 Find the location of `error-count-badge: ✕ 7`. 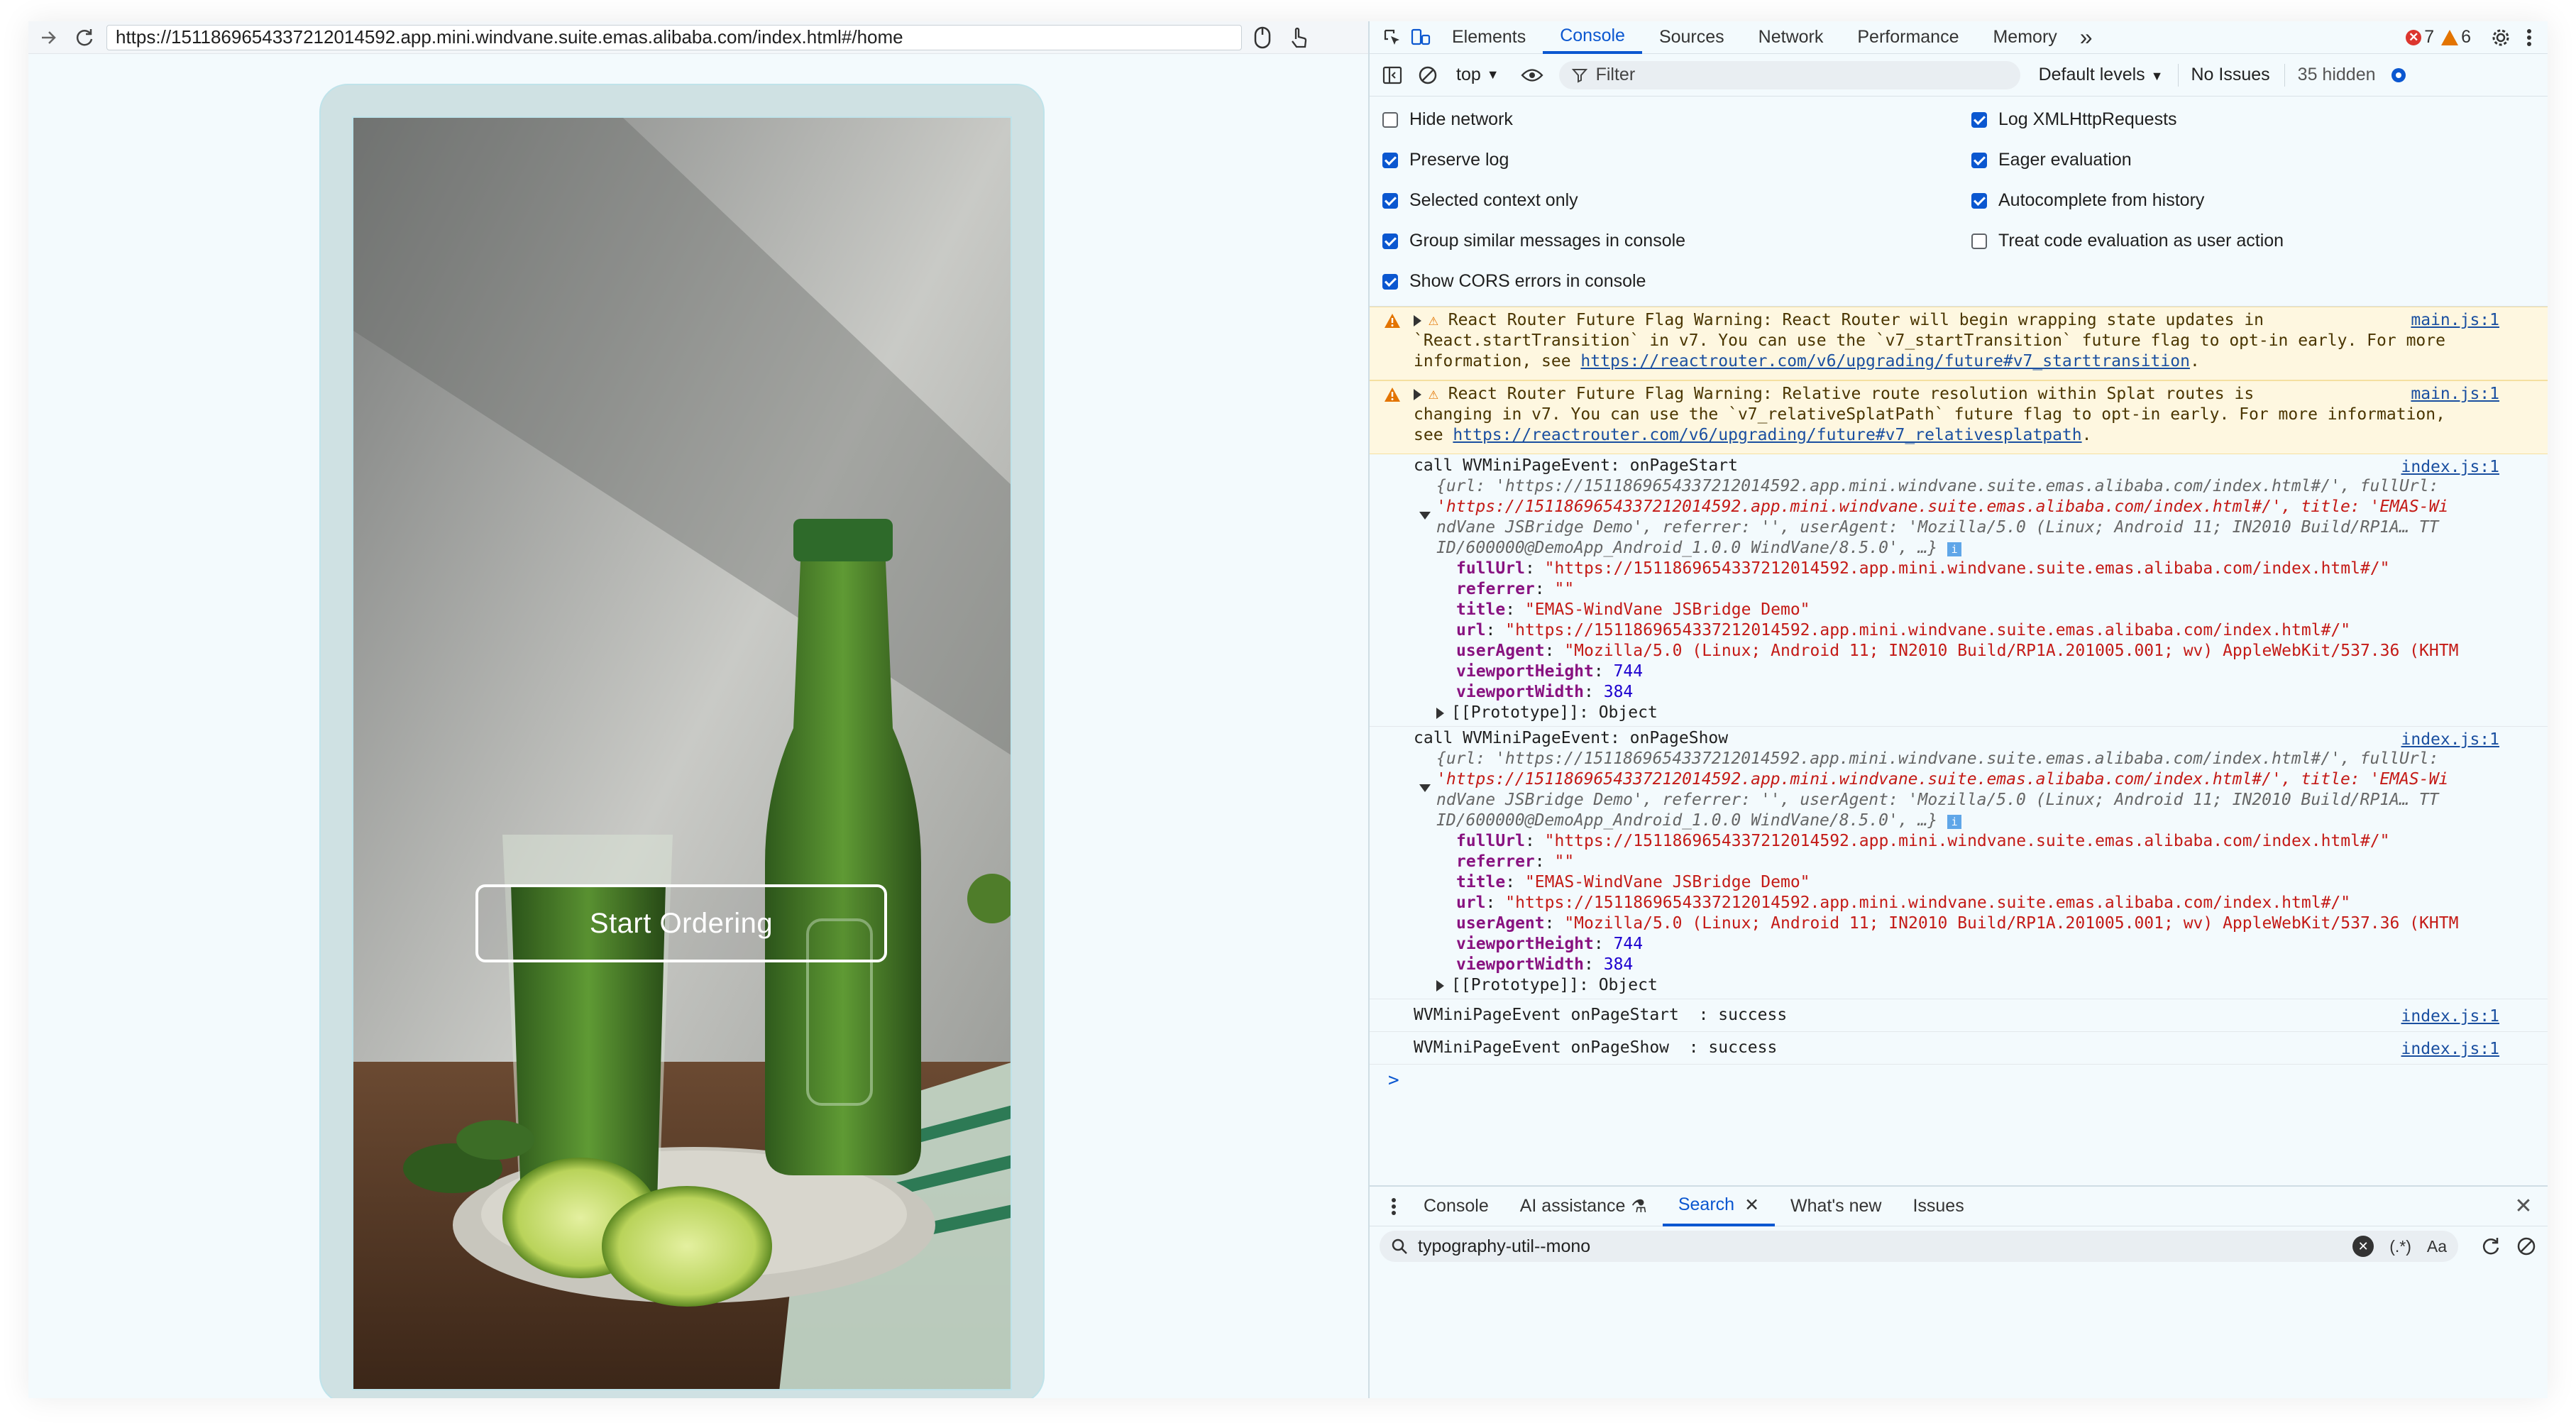

error-count-badge: ✕ 7 is located at coordinates (2420, 37).